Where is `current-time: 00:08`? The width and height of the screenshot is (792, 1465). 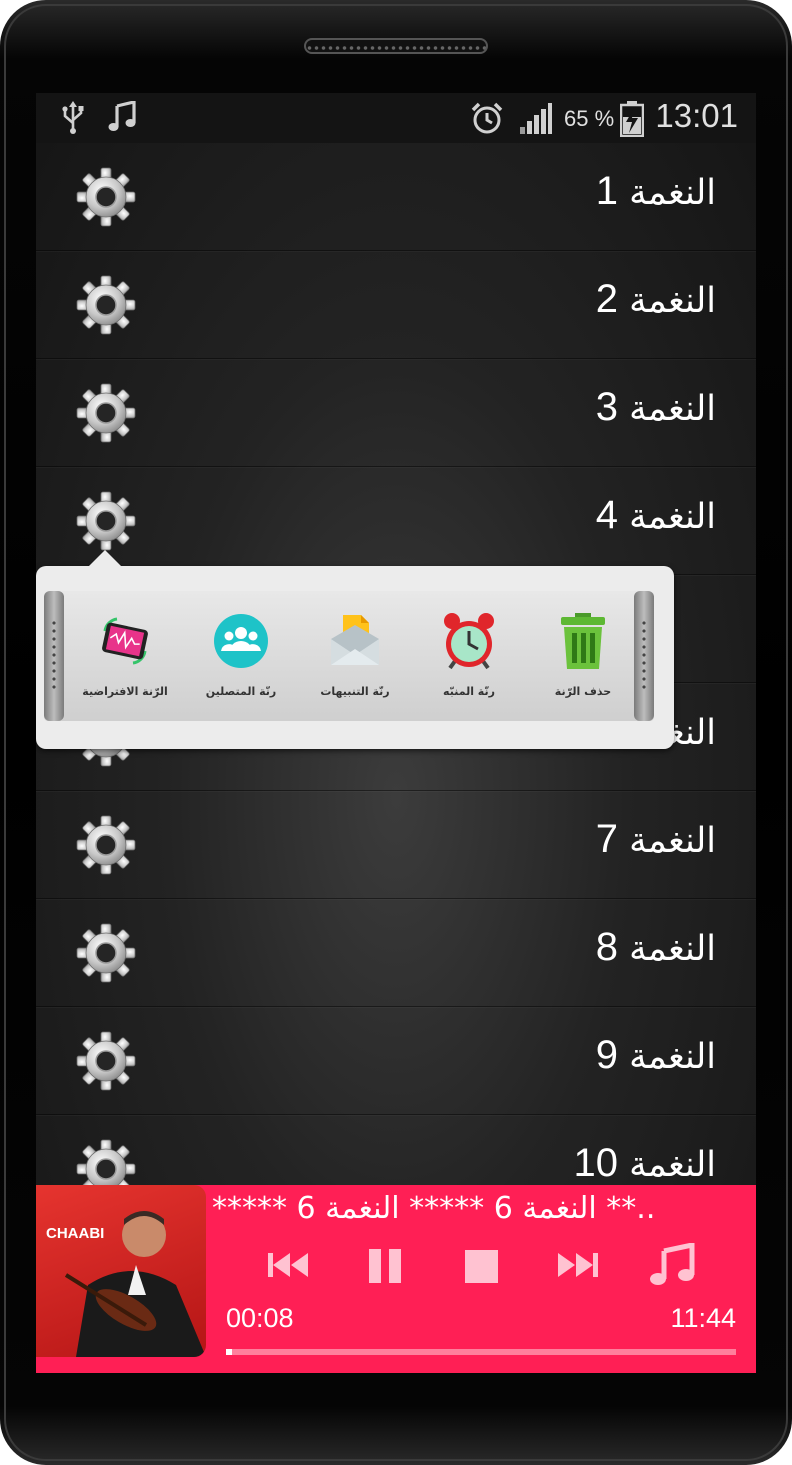 current-time: 00:08 is located at coordinates (260, 1318).